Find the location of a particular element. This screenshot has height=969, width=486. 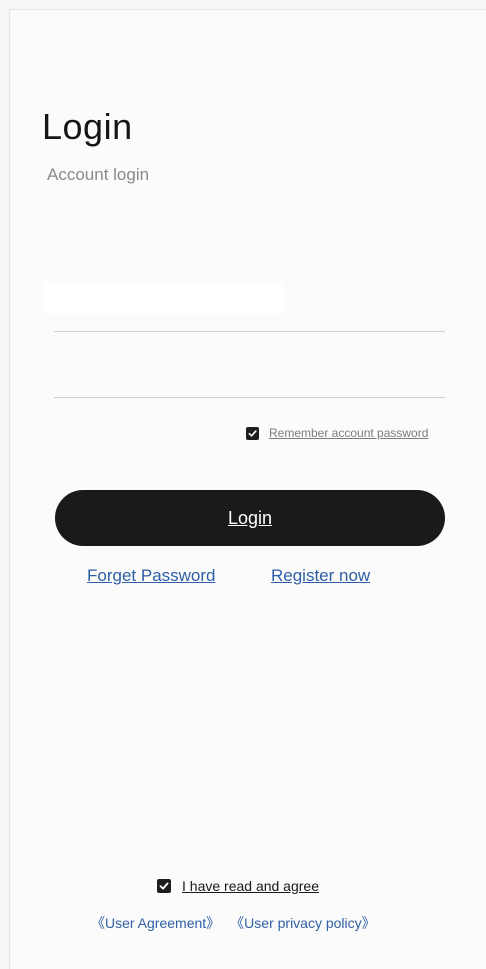

remember-label: Remember account password is located at coordinates (348, 433).